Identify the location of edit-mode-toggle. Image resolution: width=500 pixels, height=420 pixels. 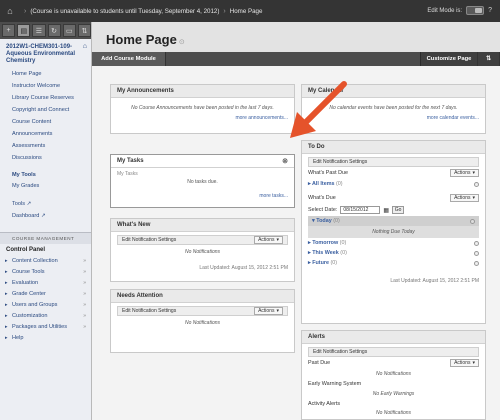
(475, 10).